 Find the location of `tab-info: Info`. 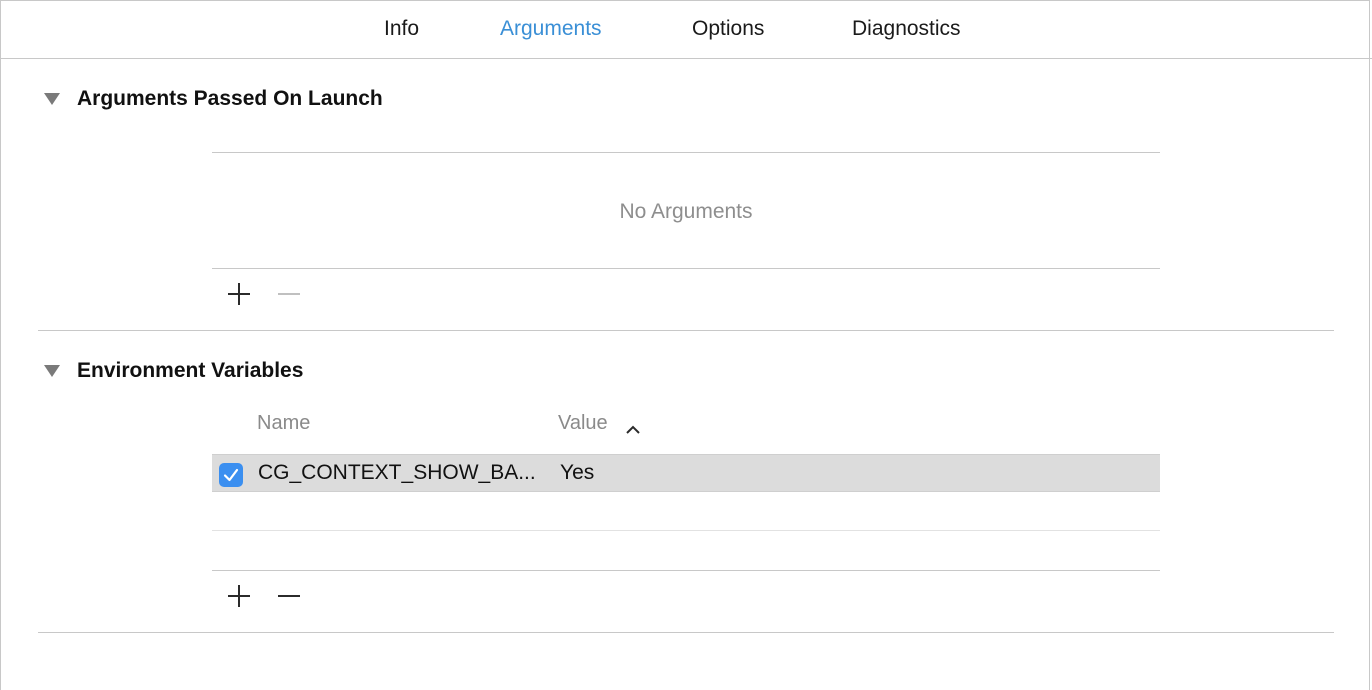

tab-info: Info is located at coordinates (401, 29).